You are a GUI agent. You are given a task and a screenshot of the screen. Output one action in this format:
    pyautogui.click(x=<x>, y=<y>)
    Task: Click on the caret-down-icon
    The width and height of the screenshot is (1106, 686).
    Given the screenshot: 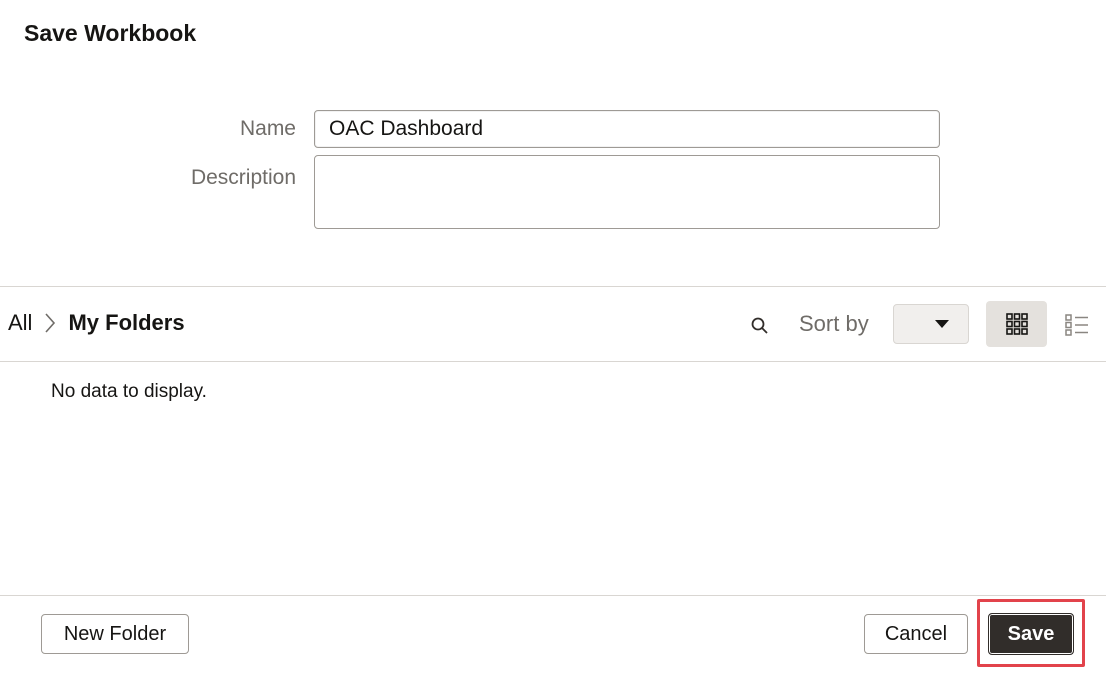 What is the action you would take?
    pyautogui.click(x=942, y=324)
    